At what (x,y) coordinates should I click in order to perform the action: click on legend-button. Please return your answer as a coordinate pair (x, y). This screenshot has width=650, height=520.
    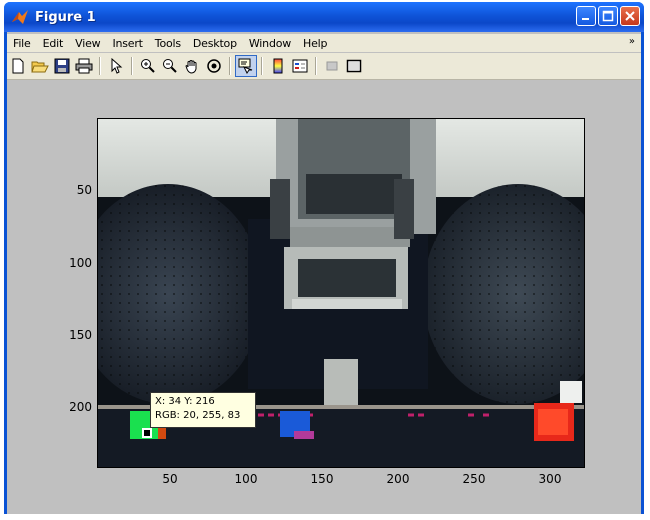
    Looking at the image, I should click on (300, 66).